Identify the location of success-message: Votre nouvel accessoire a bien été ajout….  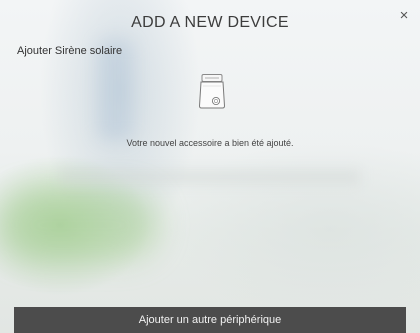
(210, 143).